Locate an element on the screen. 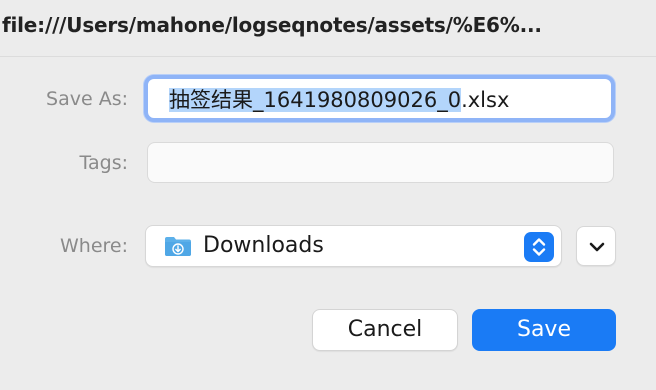 The image size is (656, 390). up-down-chevrons-icon is located at coordinates (539, 247).